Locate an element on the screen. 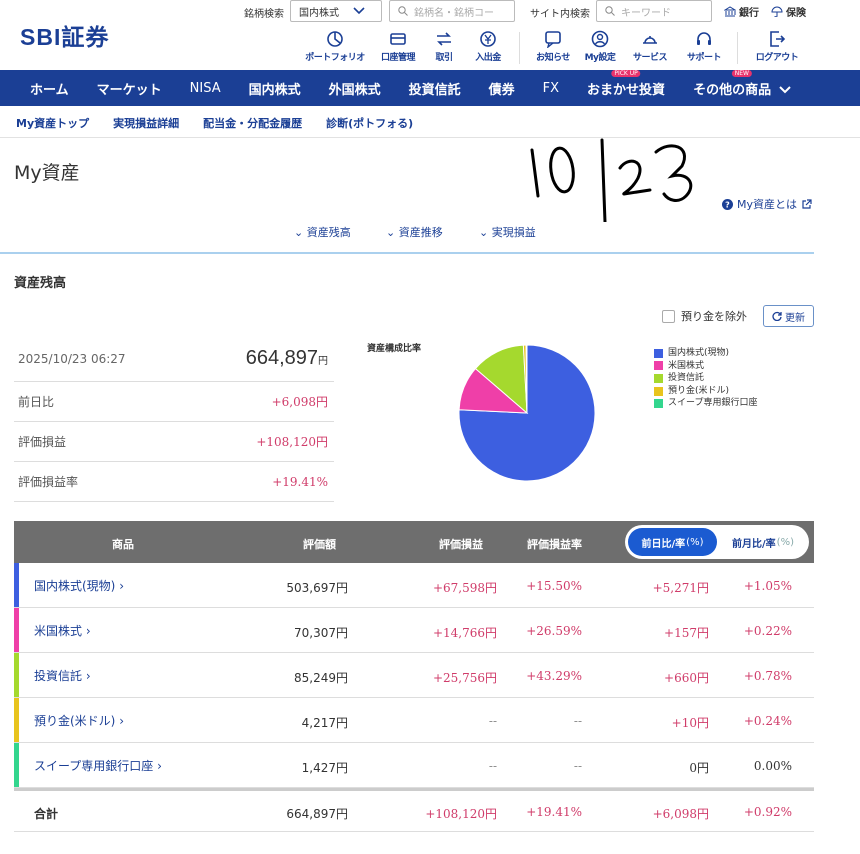  bank-icon is located at coordinates (730, 11).